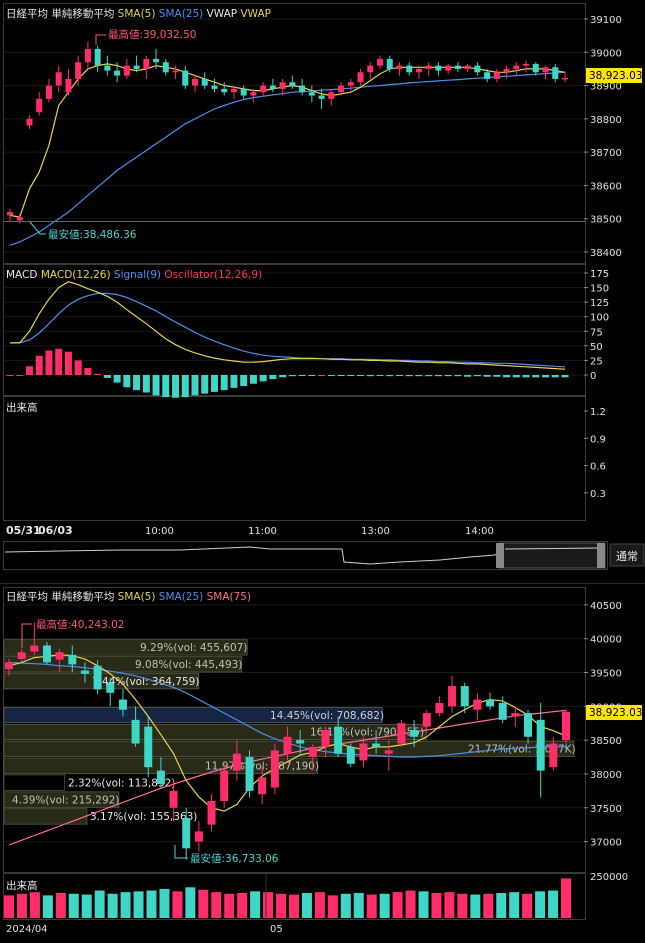 The image size is (645, 943). What do you see at coordinates (599, 318) in the screenshot?
I see `macd-y-tick: 100` at bounding box center [599, 318].